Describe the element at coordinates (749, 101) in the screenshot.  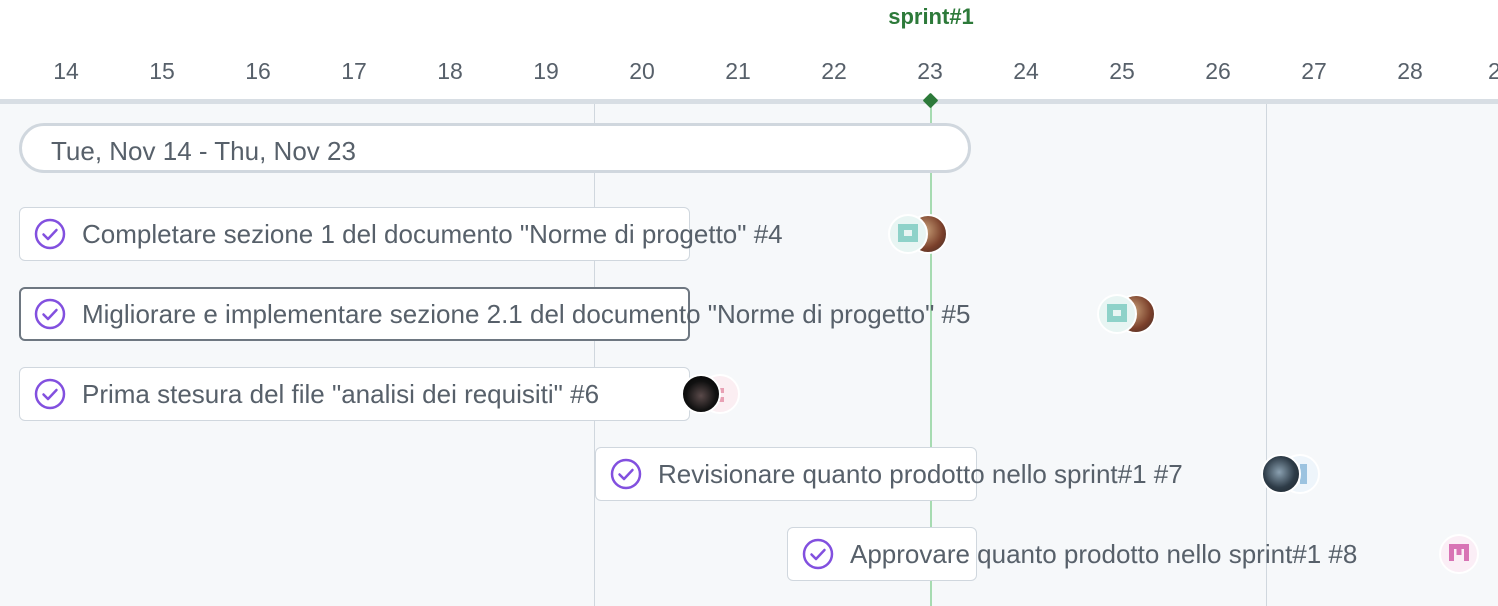
I see `timeline-divider` at that location.